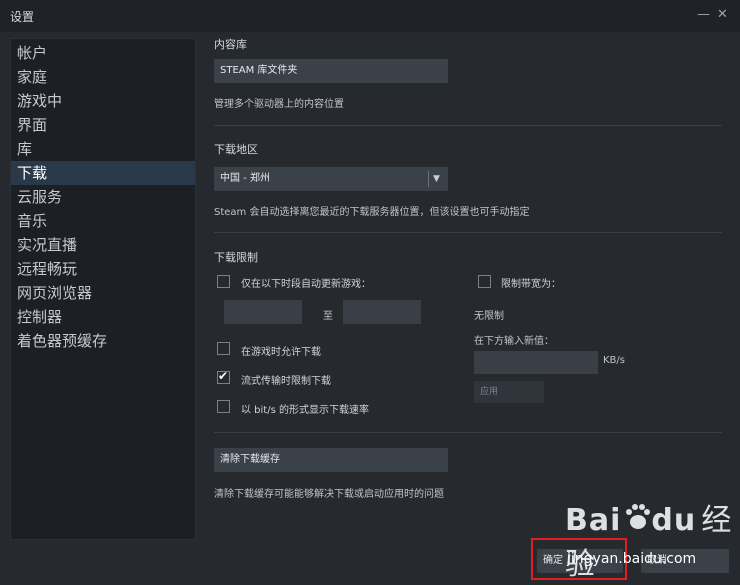 The width and height of the screenshot is (740, 585). What do you see at coordinates (329, 494) in the screenshot?
I see `clear-cache-desc: 清除下载缓存可能能够解决下载或启动应用时的问题` at bounding box center [329, 494].